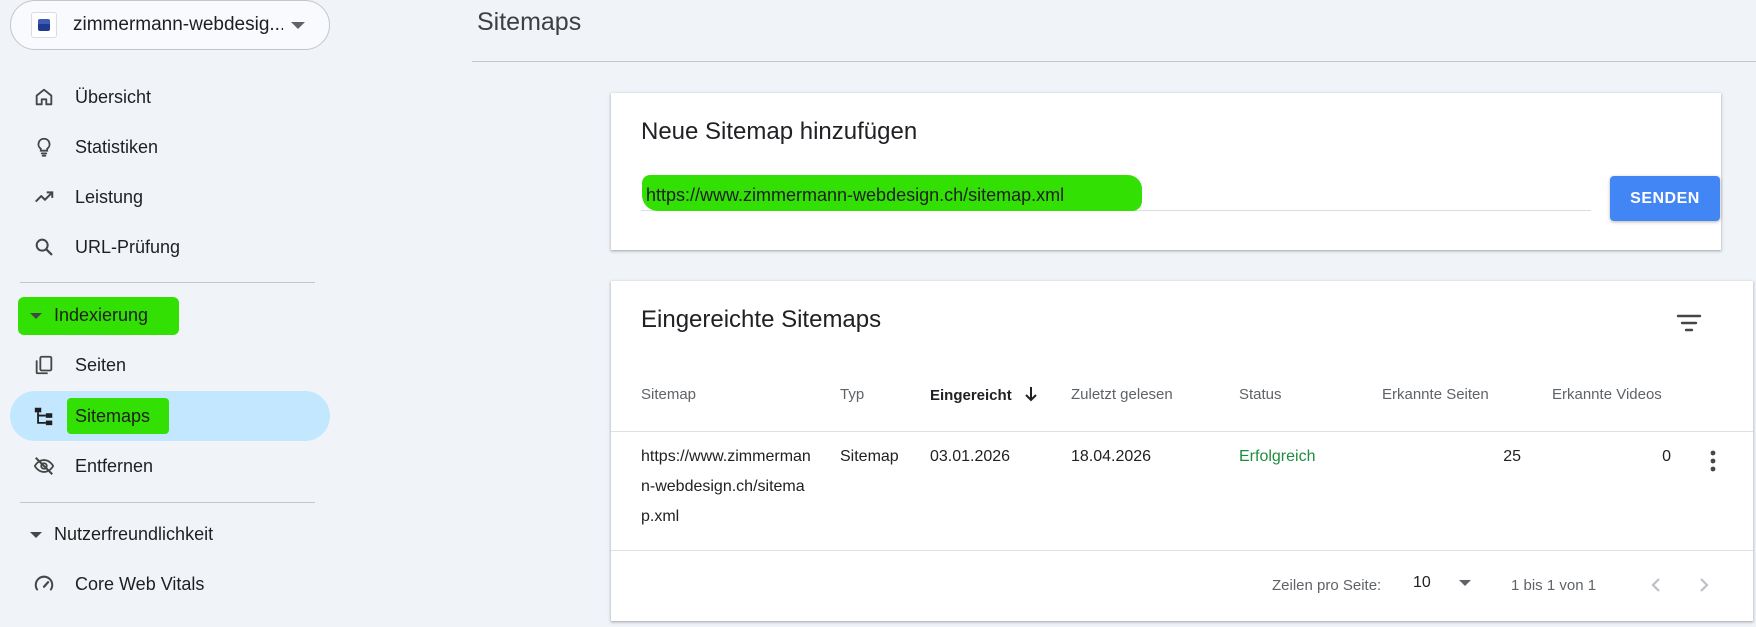 The width and height of the screenshot is (1756, 627). I want to click on nav-item-url-inspection: URL-Prüfung, so click(170, 247).